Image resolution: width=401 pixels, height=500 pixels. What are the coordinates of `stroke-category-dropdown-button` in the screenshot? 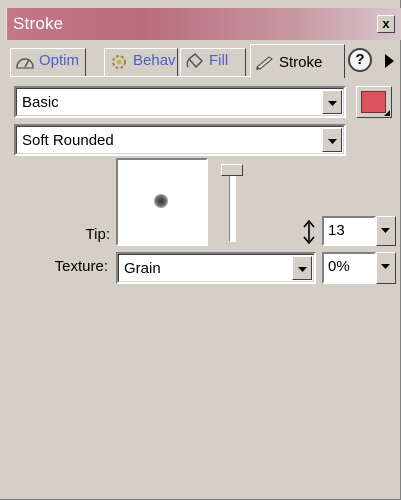 It's located at (332, 102).